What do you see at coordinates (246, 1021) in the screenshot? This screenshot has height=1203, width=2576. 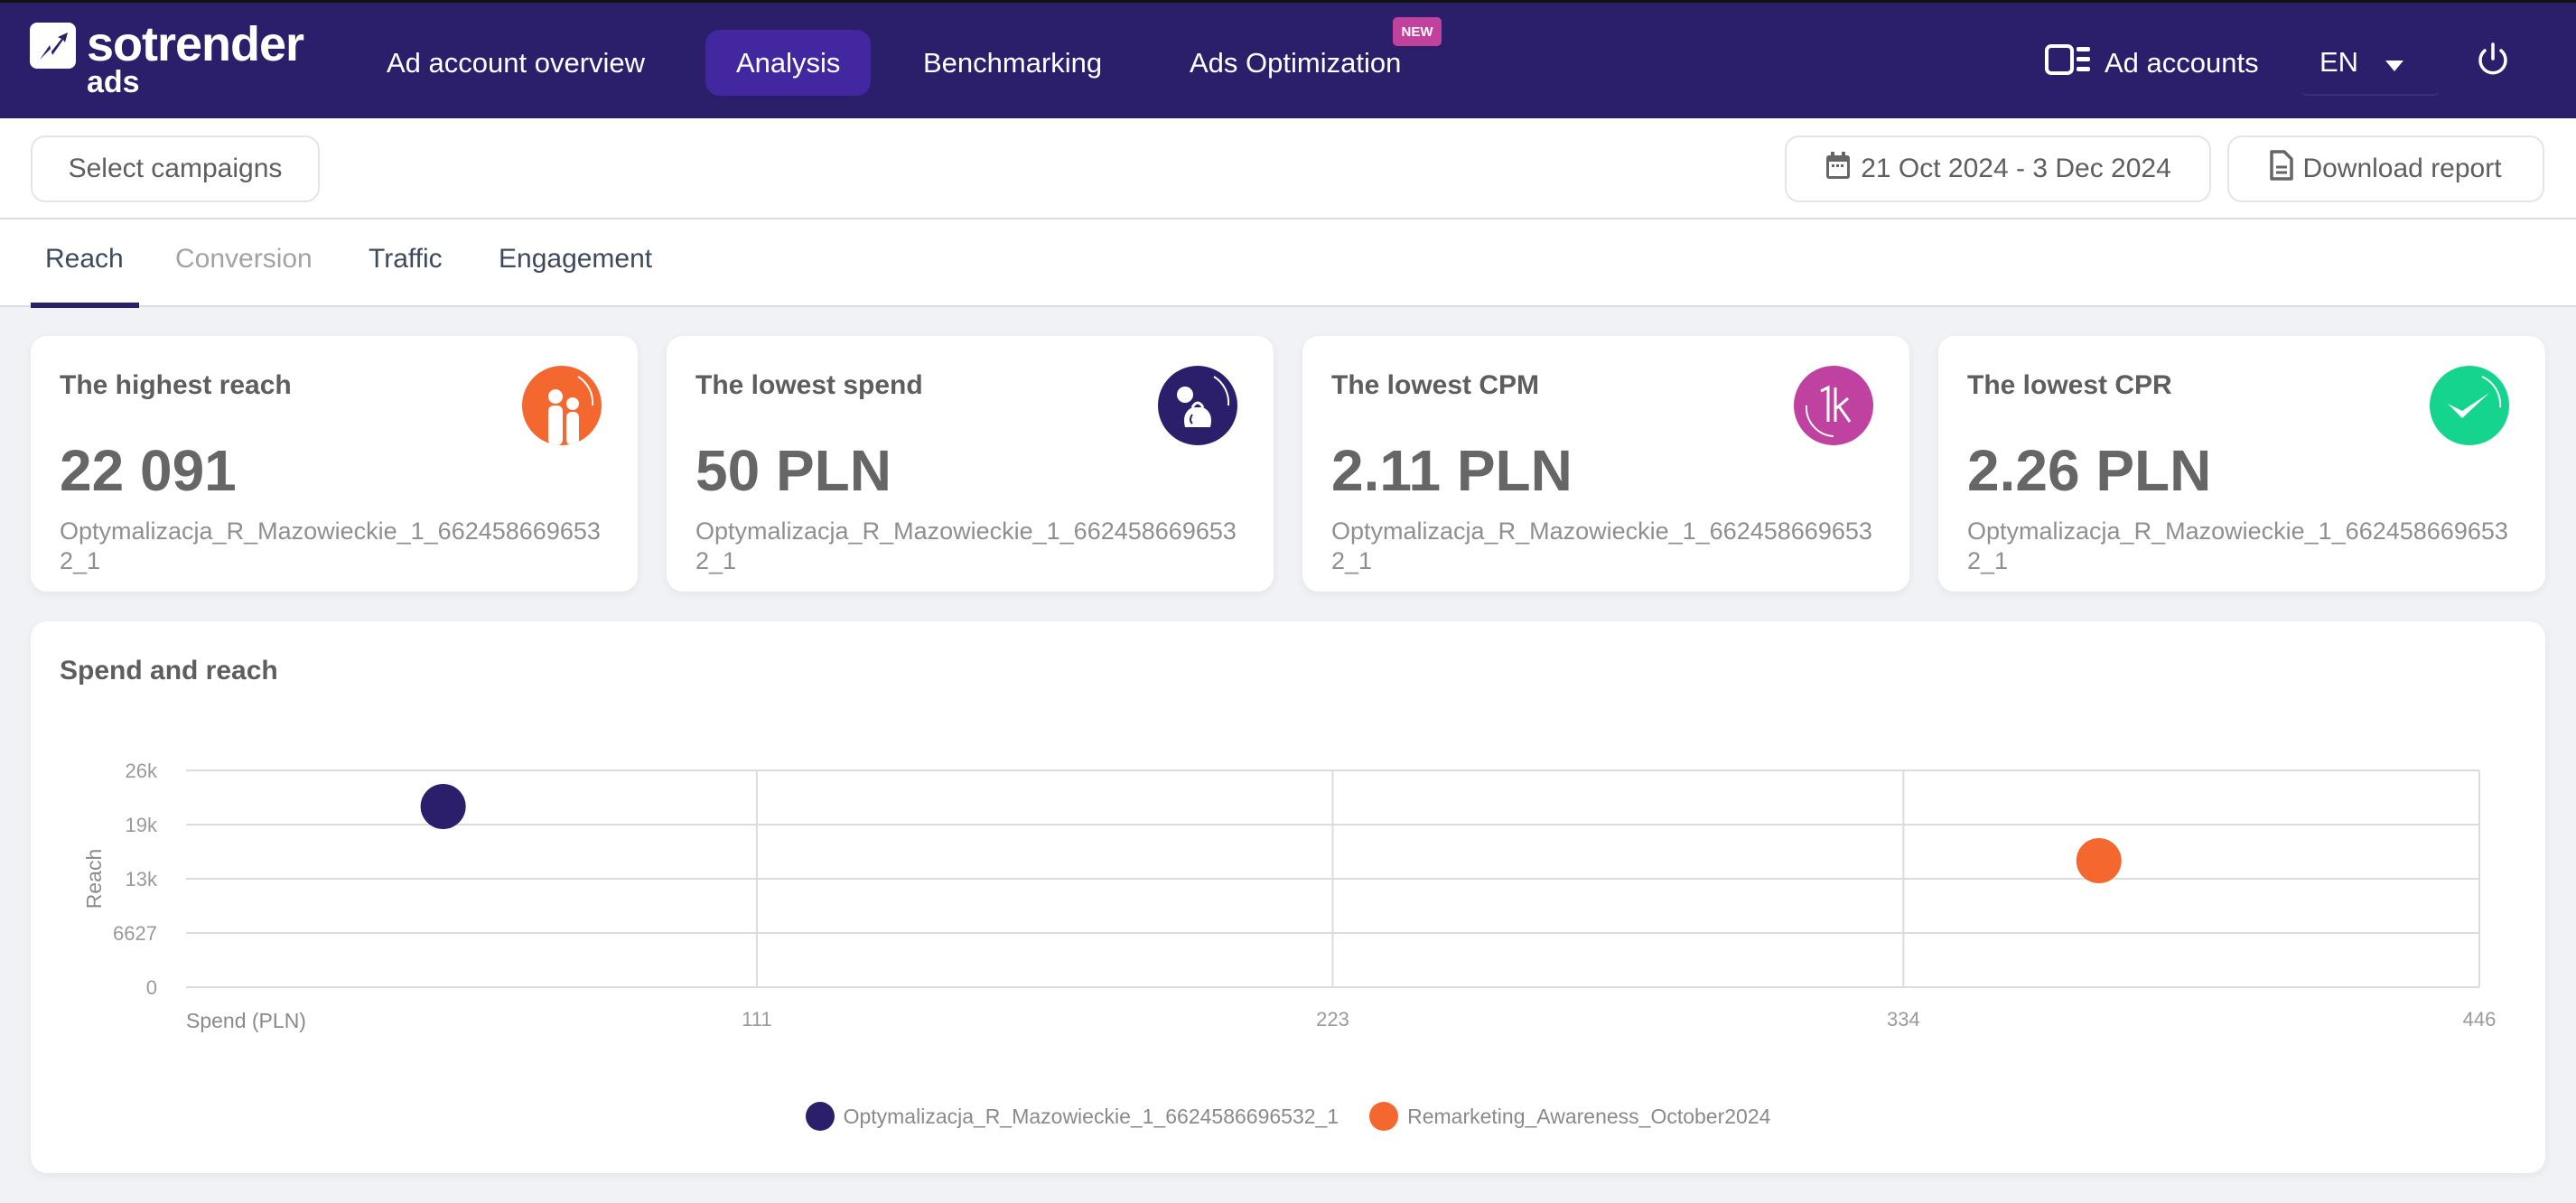 I see `x-axis-label: Spend (PLN)` at bounding box center [246, 1021].